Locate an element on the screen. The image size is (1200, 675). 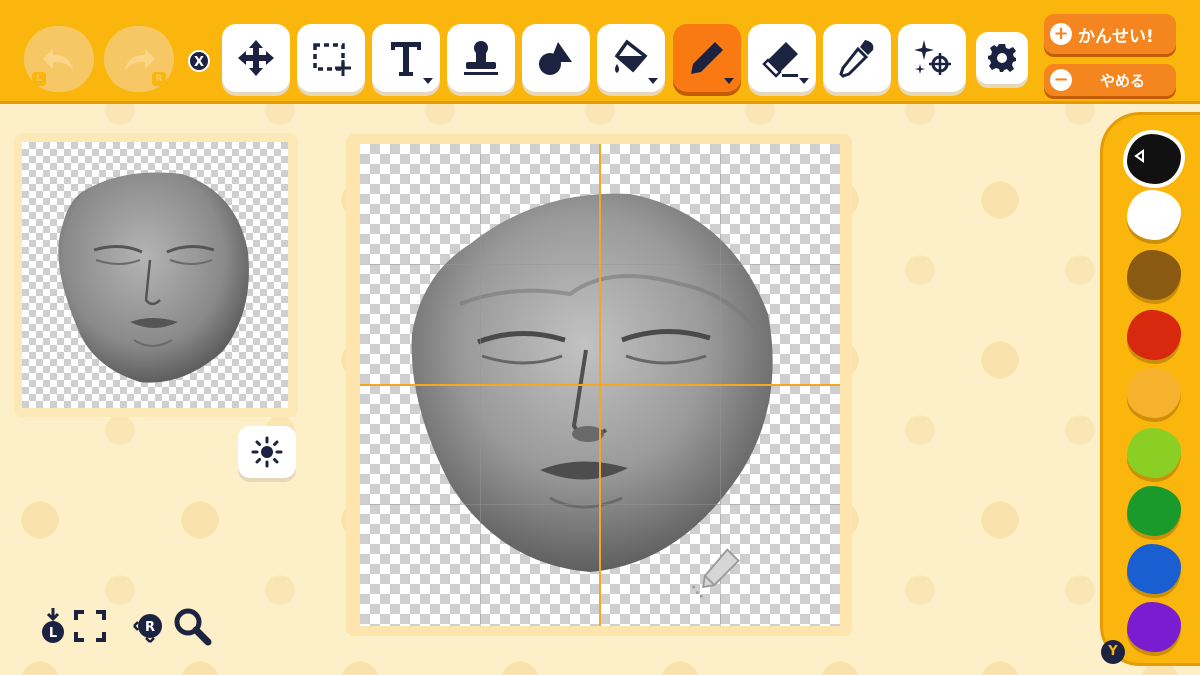
tool-move is located at coordinates (256, 58).